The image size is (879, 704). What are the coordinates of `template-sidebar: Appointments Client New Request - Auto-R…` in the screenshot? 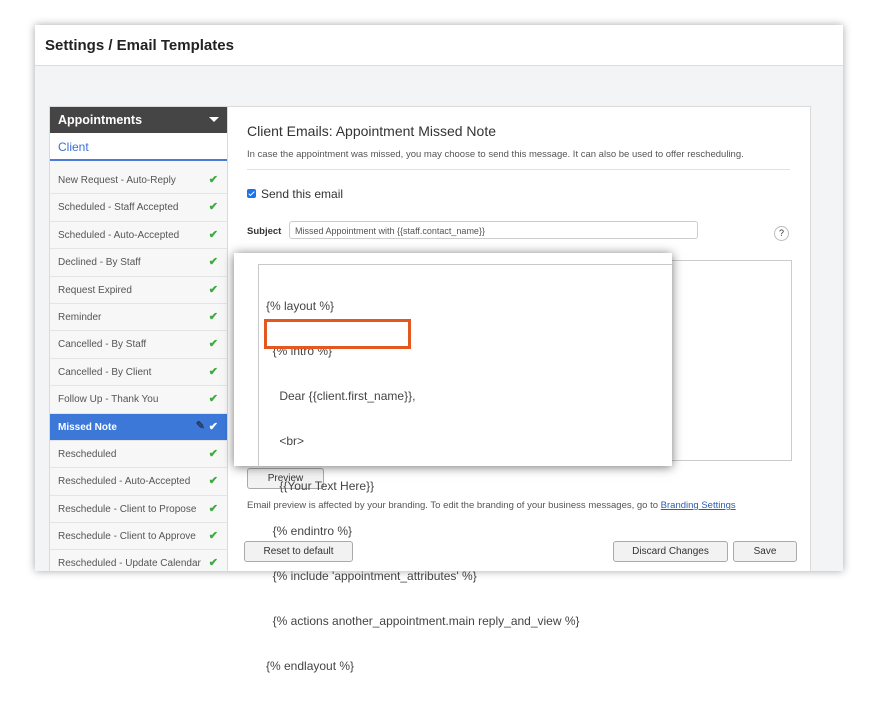 It's located at (139, 339).